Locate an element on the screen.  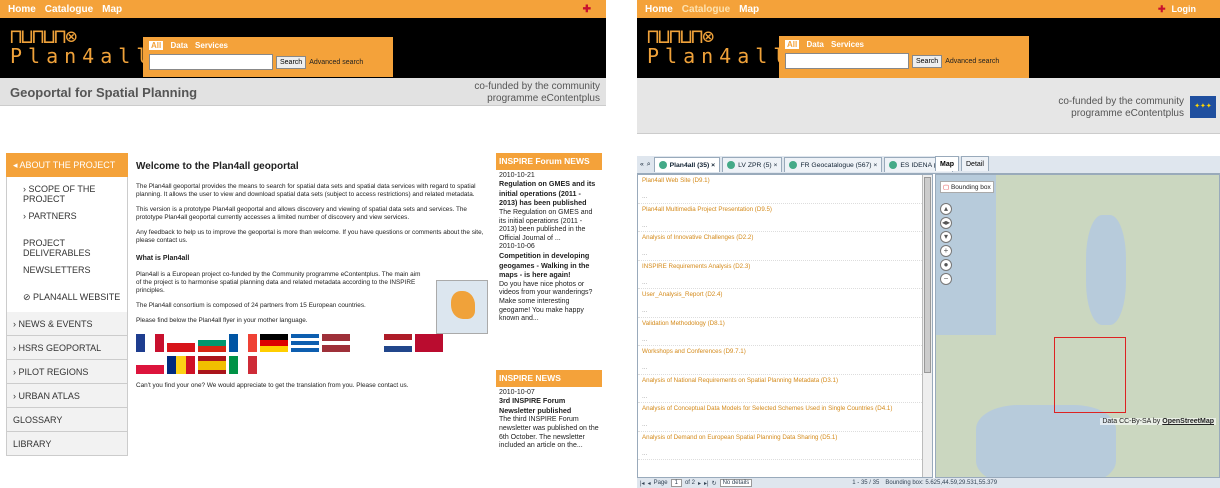
forum-news-title: INSPIRE Forum NEWS is located at coordinates (549, 161).